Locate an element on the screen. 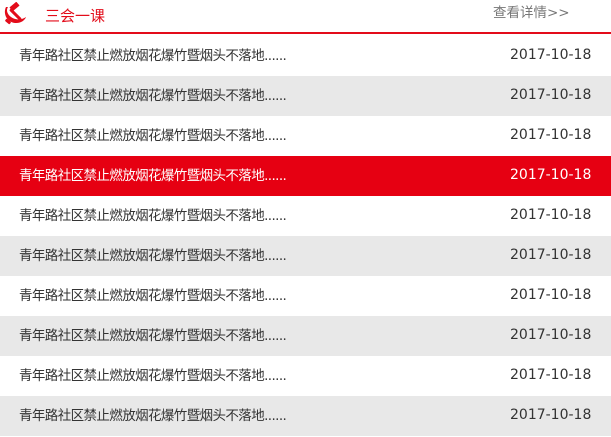 The image size is (611, 437). panel-header: 三会一课 查看详情>> is located at coordinates (305, 17).